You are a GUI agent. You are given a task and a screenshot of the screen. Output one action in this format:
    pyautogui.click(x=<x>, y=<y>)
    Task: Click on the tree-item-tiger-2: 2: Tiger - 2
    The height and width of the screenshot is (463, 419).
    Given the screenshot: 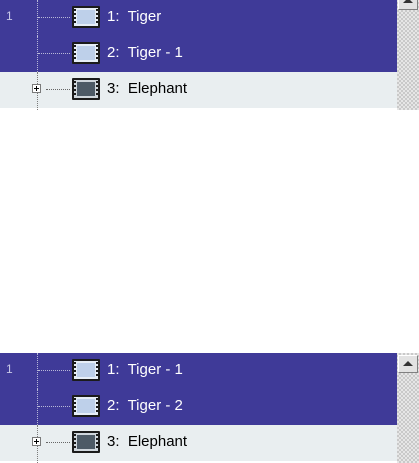 What is the action you would take?
    pyautogui.click(x=198, y=407)
    